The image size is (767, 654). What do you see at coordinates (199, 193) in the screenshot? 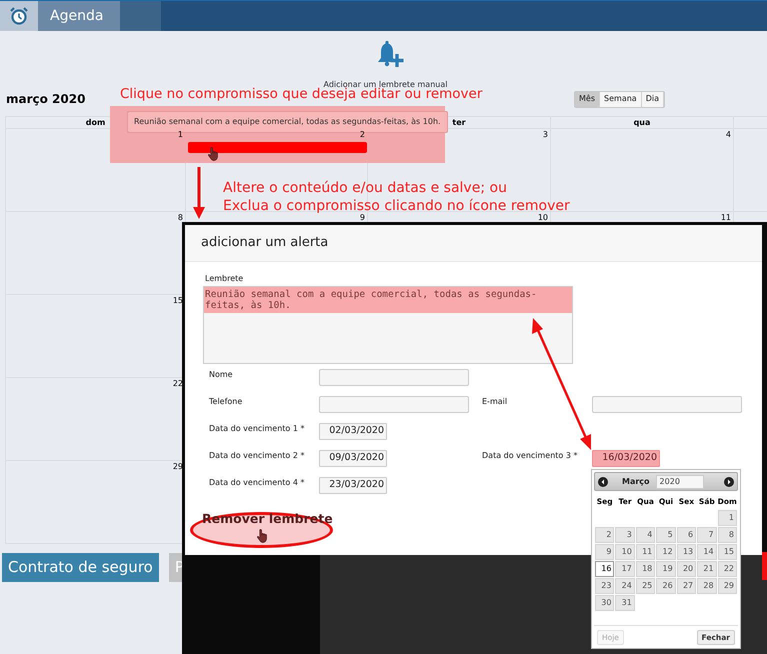
I see `arrow-down` at bounding box center [199, 193].